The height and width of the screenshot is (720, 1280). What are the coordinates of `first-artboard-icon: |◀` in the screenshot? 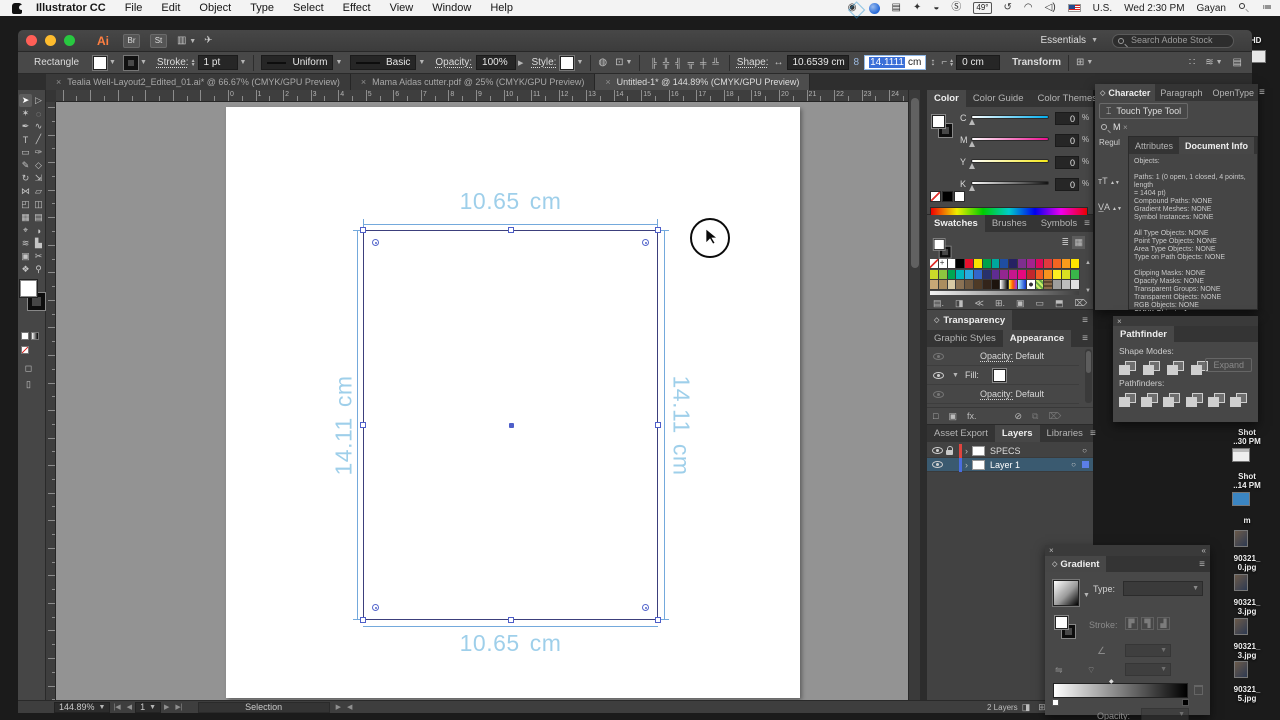 It's located at (116, 707).